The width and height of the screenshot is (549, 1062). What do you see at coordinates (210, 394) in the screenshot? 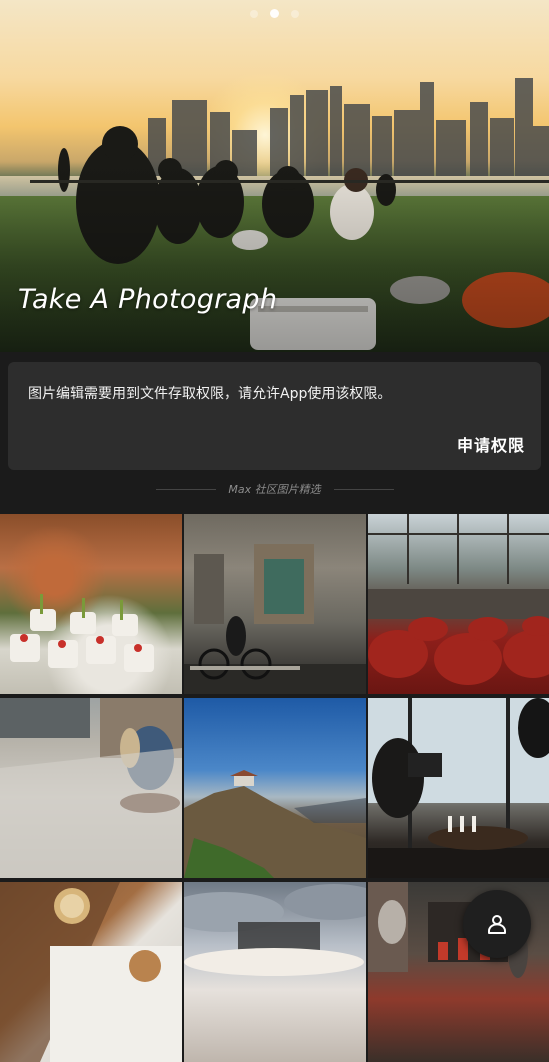
I see `permission-message: 图片编辑需要用到文件存取权限，请允许App使用该权限。` at bounding box center [210, 394].